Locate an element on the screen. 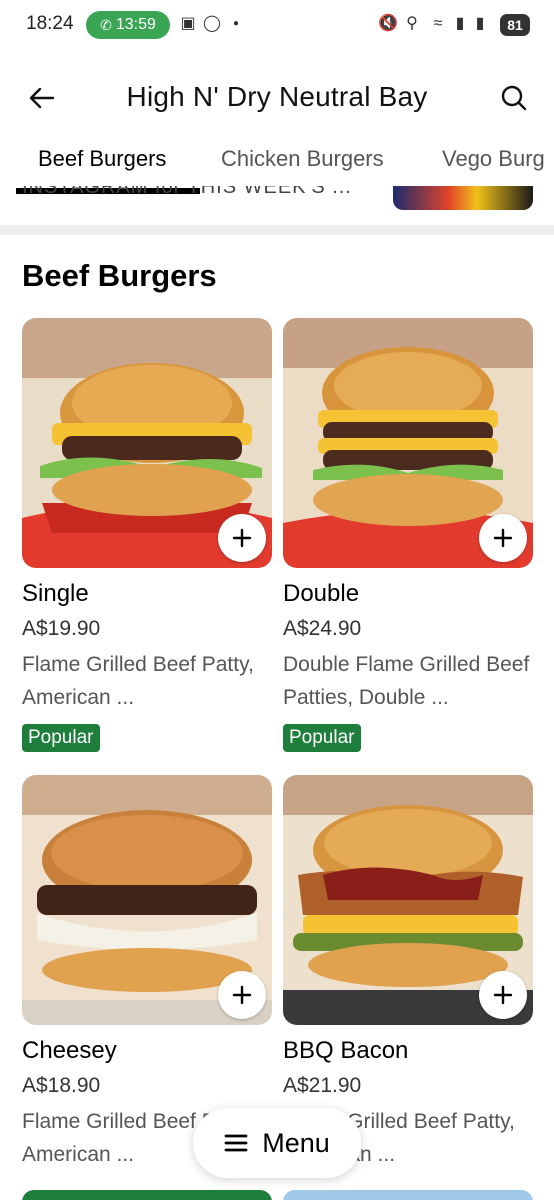 Image resolution: width=554 pixels, height=1200 pixels. product-name: BBQ Bacon is located at coordinates (346, 1050).